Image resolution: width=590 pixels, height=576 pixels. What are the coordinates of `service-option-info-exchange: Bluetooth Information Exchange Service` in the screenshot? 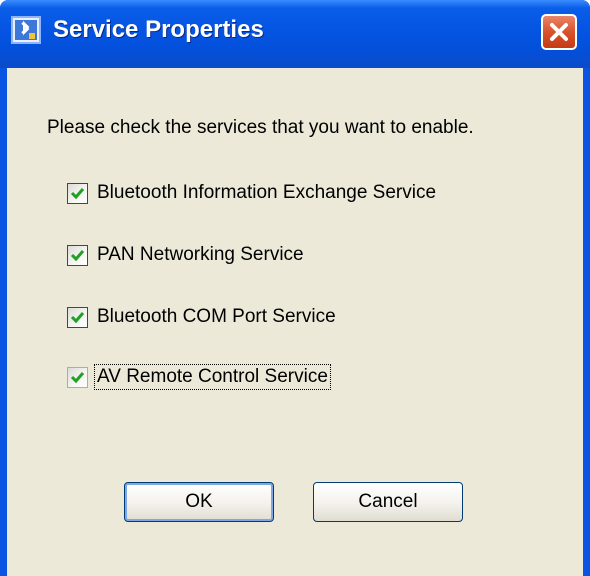 It's located at (252, 193).